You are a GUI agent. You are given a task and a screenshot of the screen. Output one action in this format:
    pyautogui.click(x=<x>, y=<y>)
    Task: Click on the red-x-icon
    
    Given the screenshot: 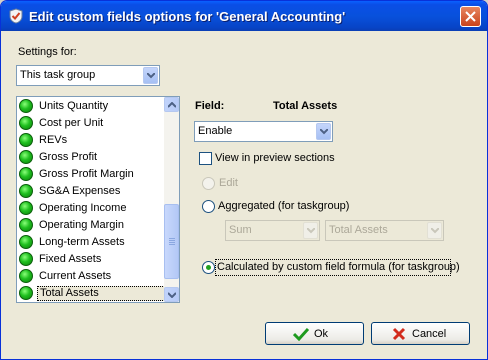 What is the action you would take?
    pyautogui.click(x=399, y=334)
    